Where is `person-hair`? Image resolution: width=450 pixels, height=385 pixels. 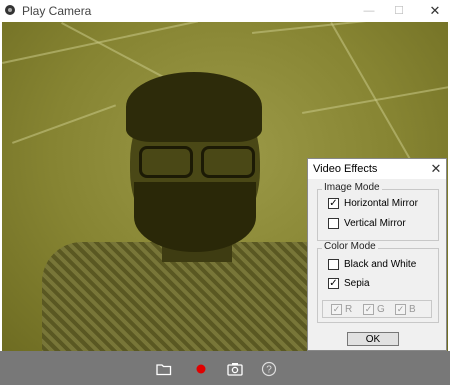 person-hair is located at coordinates (194, 107).